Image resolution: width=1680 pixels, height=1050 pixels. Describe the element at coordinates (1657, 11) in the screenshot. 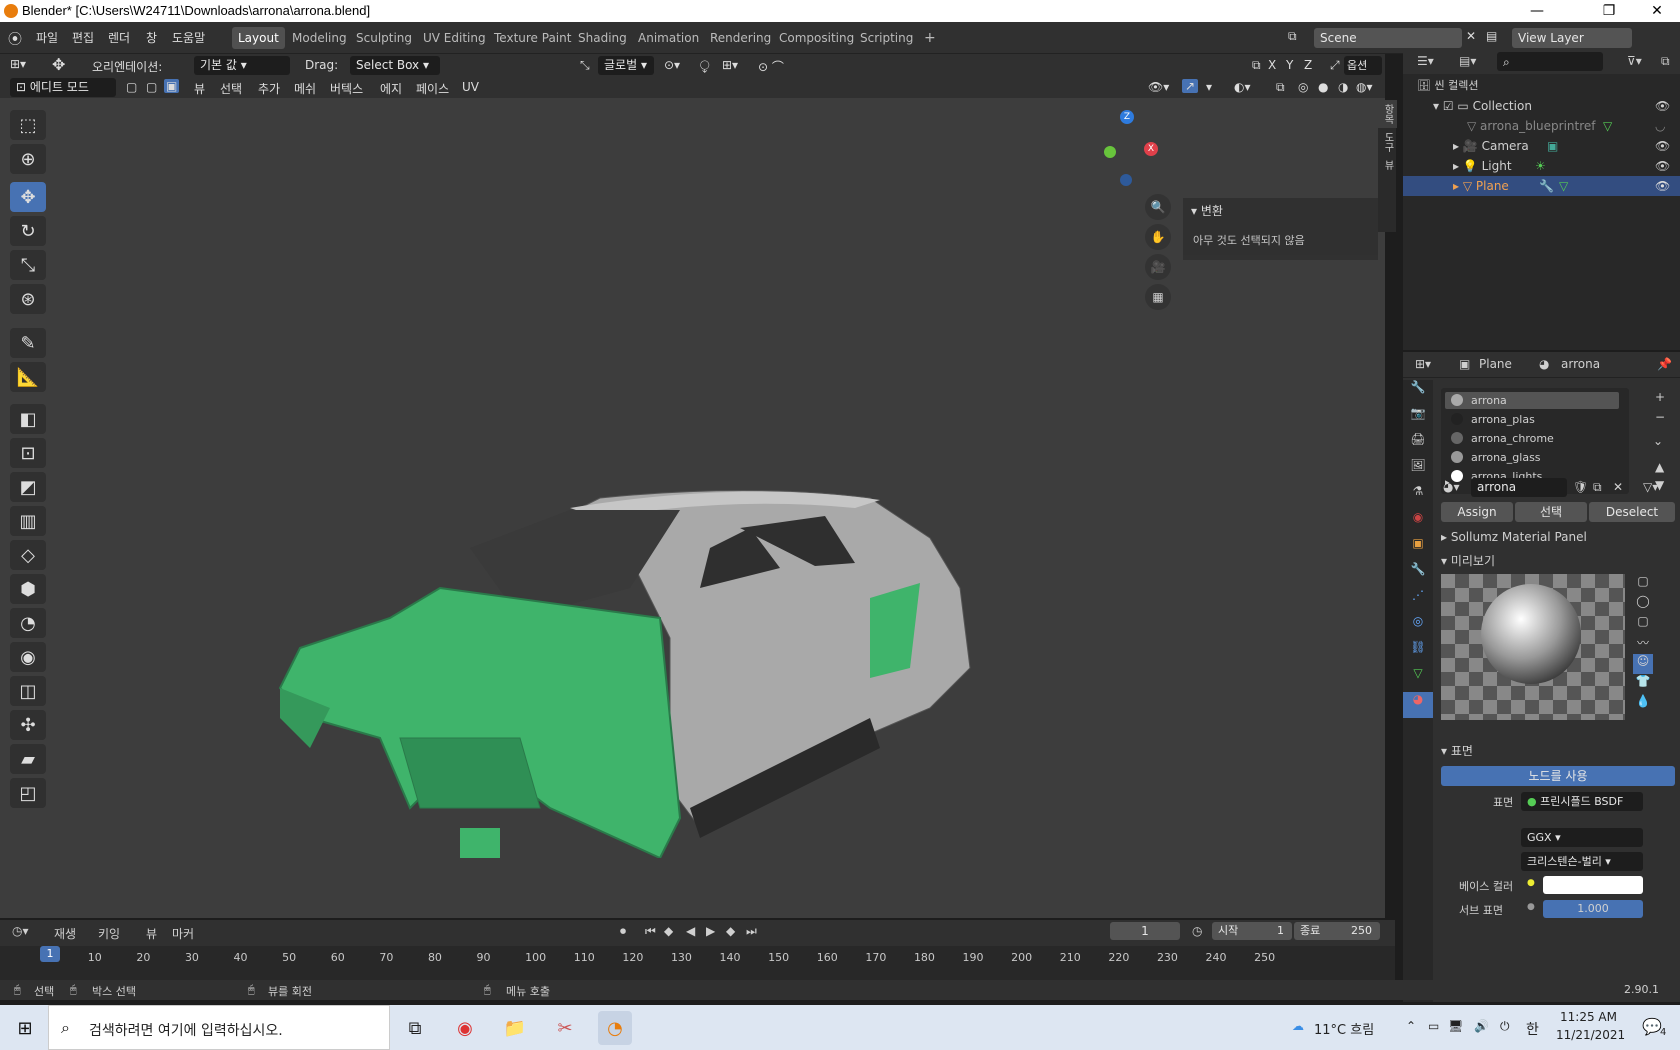

I see `close-button: ✕` at that location.